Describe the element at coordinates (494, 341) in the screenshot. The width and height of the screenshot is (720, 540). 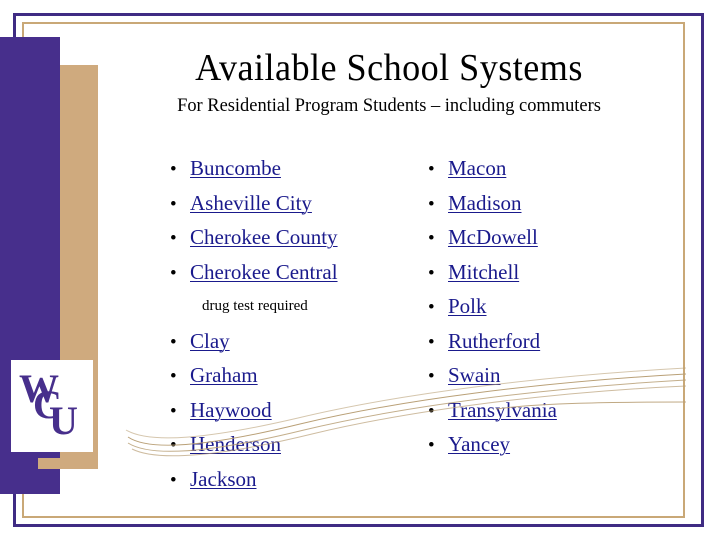
I see `school-system-link: Rutherford` at that location.